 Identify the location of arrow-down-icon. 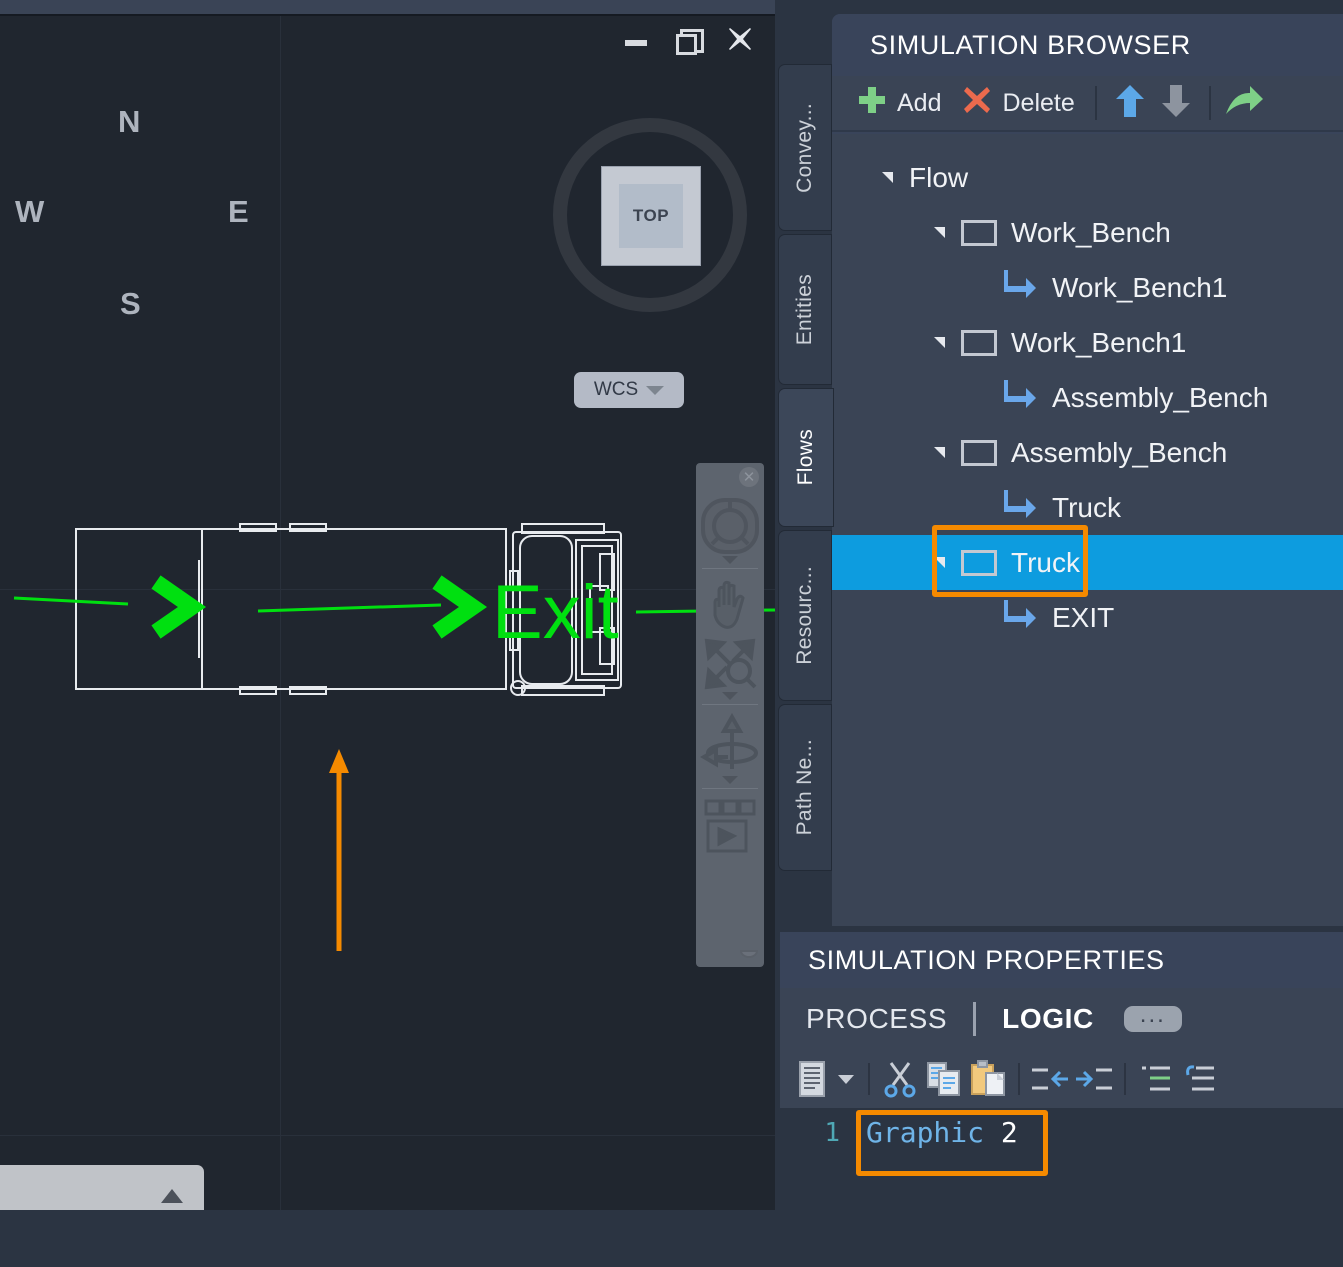
(1176, 103).